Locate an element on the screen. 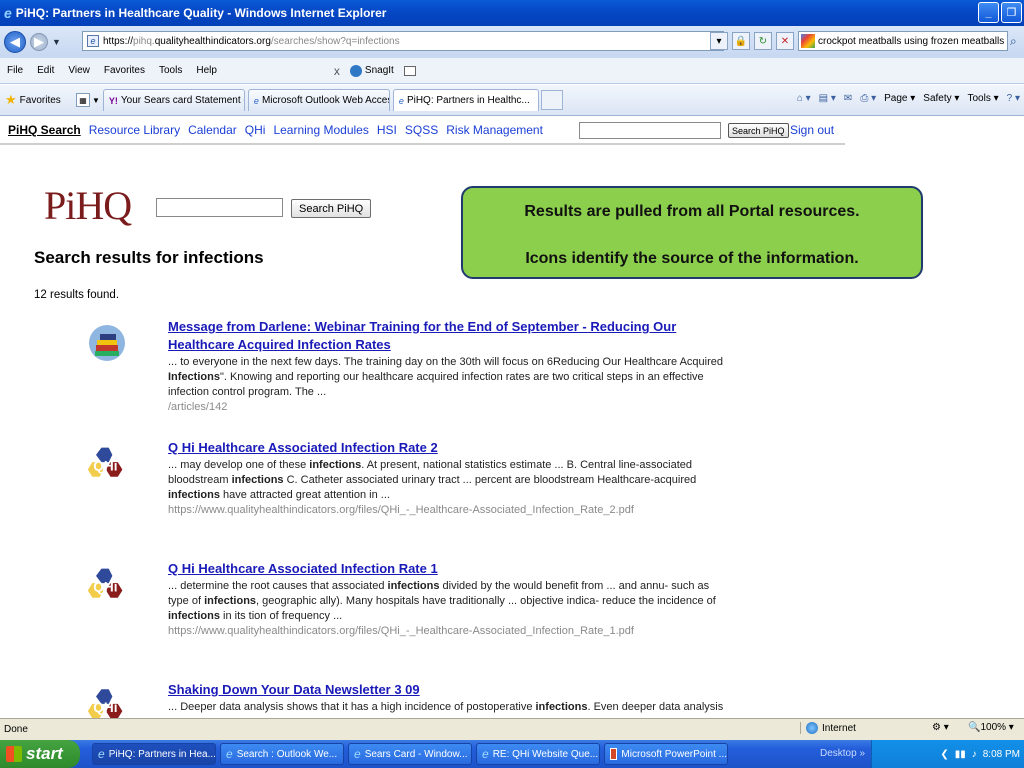  close-toolbar-icon: x is located at coordinates (337, 71).